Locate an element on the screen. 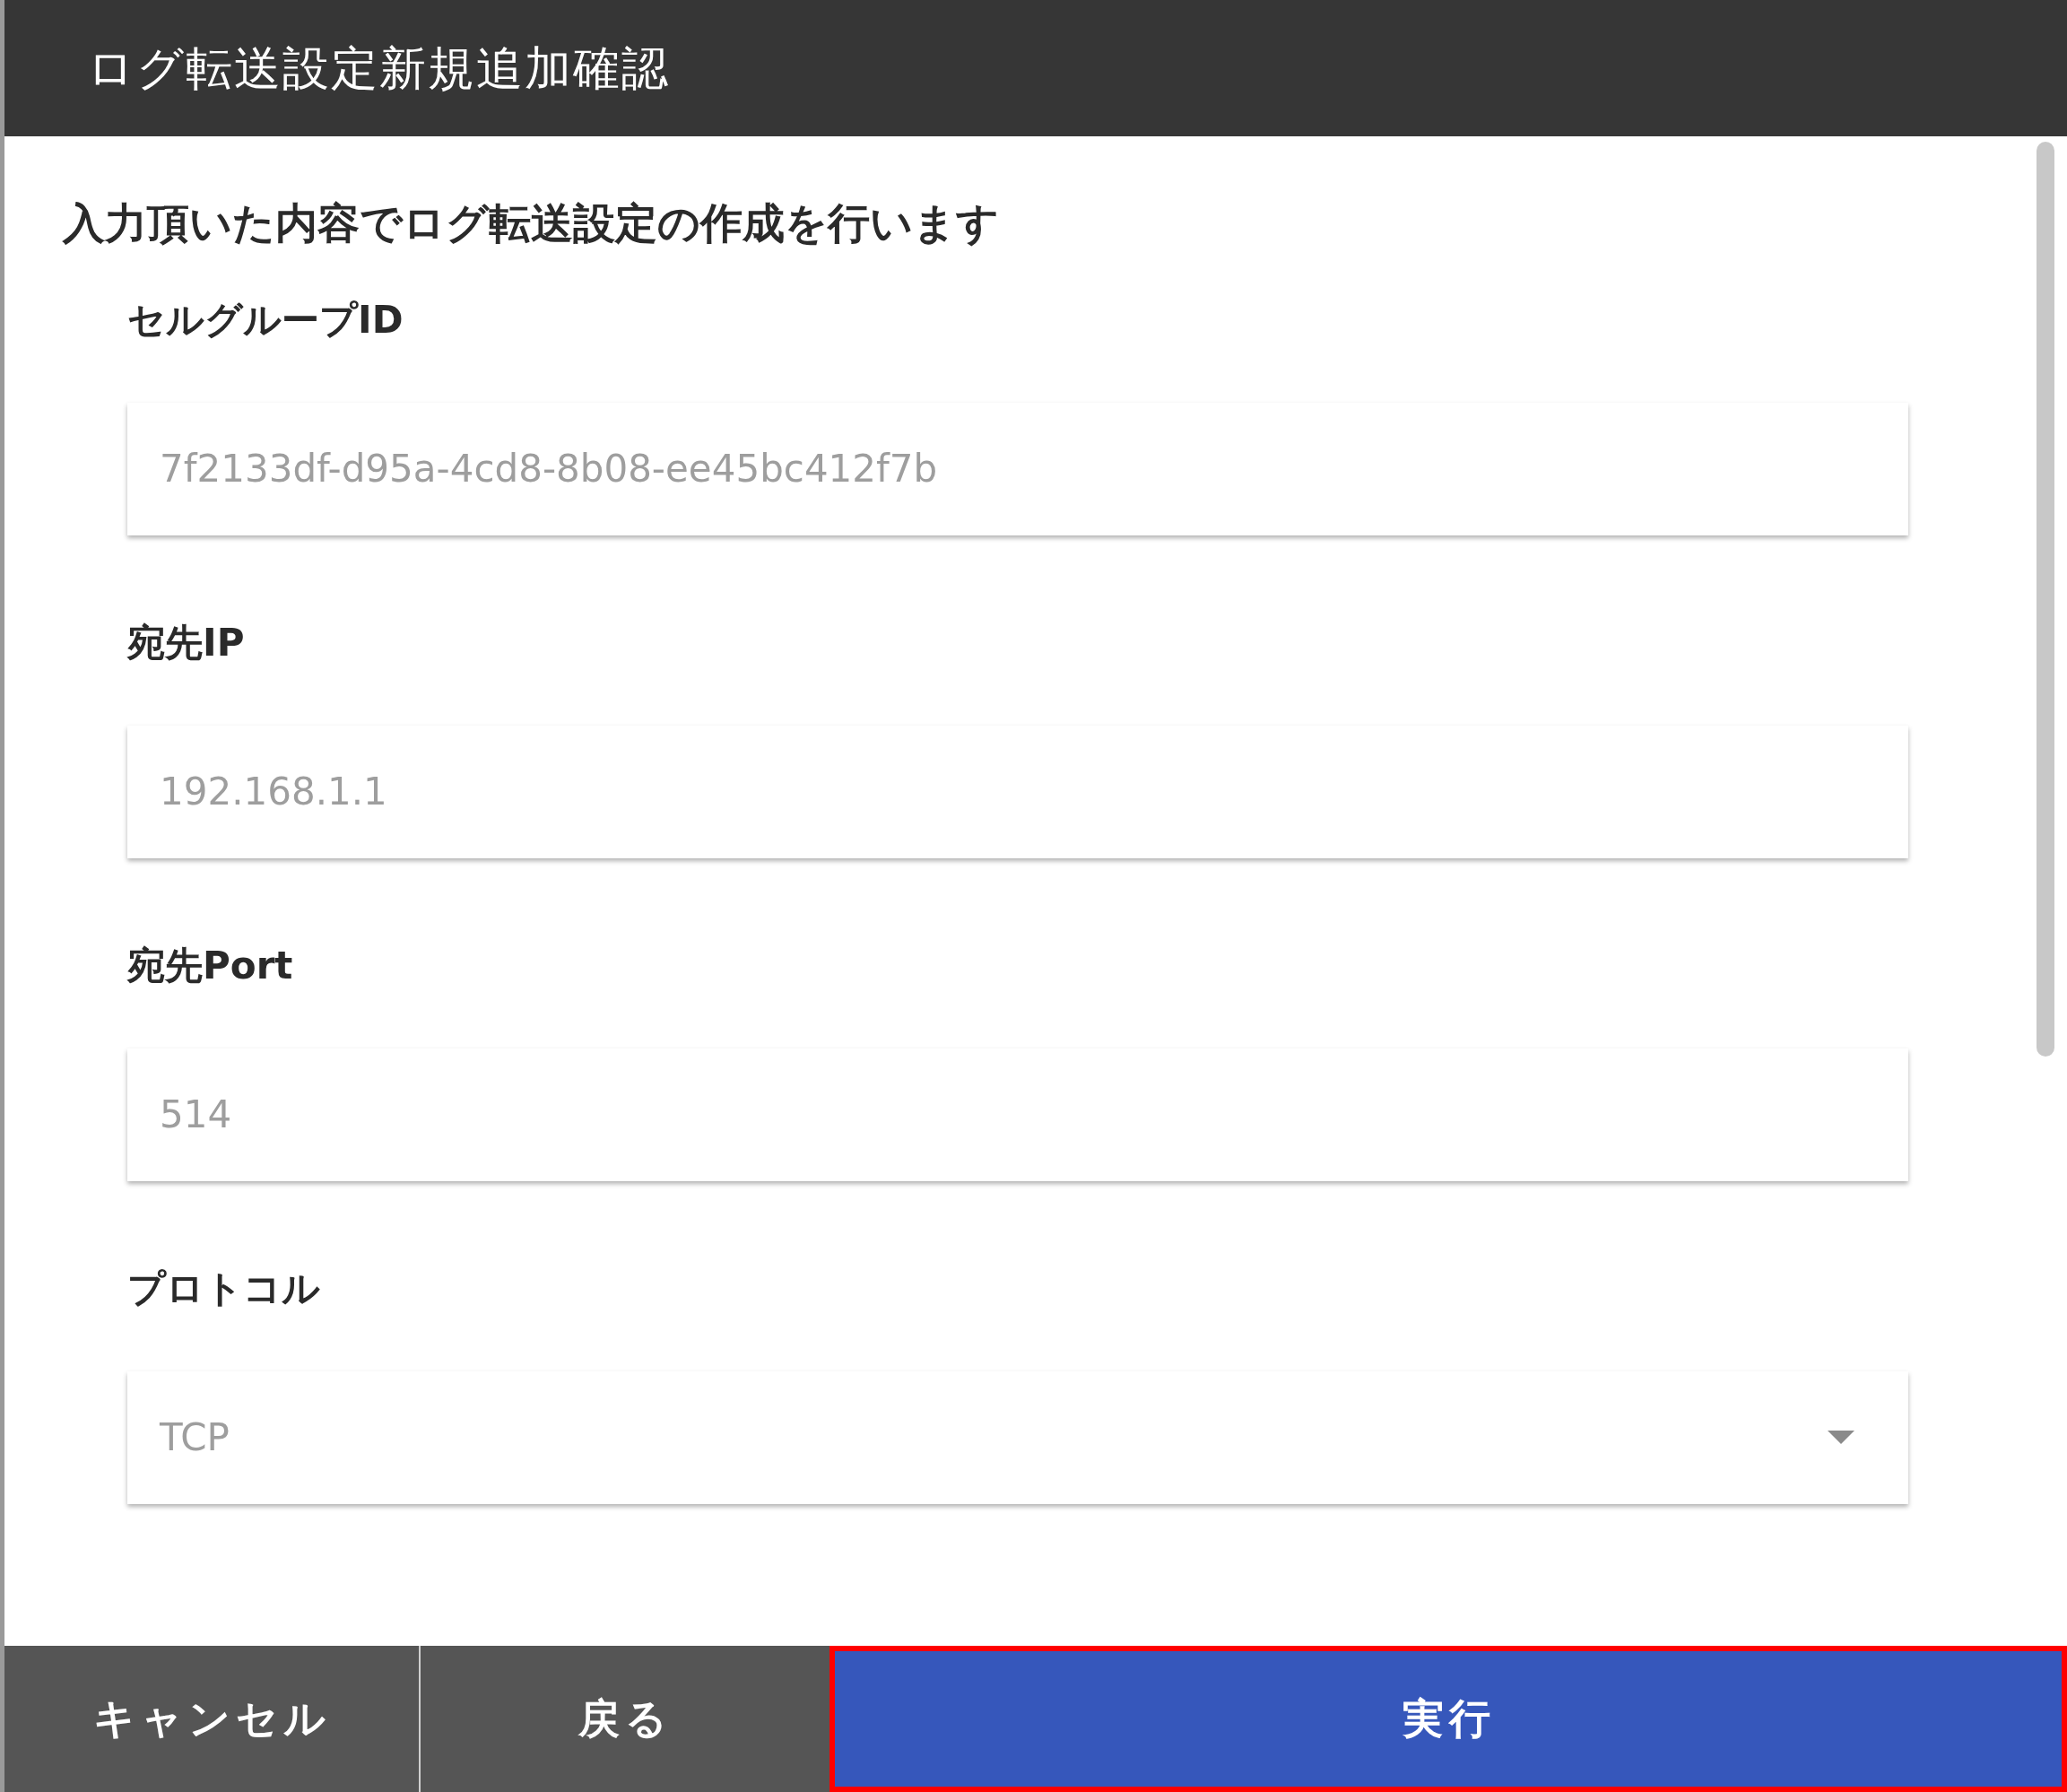 The image size is (2067, 1792). execute-button: 実行 is located at coordinates (1448, 1719).